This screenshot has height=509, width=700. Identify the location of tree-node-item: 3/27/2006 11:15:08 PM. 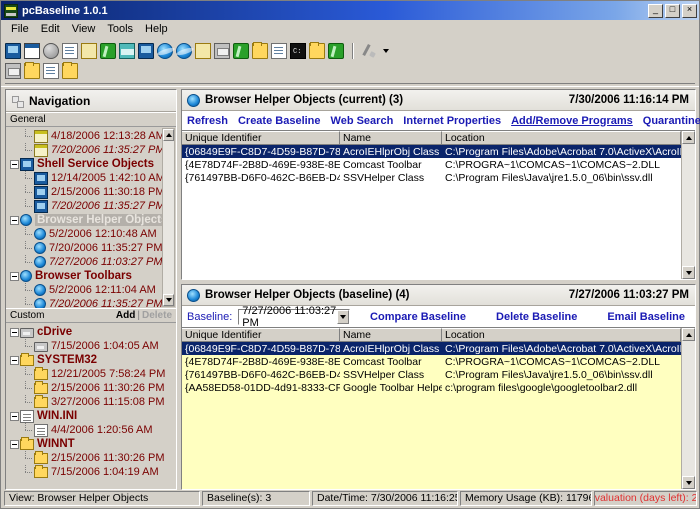
(92, 402).